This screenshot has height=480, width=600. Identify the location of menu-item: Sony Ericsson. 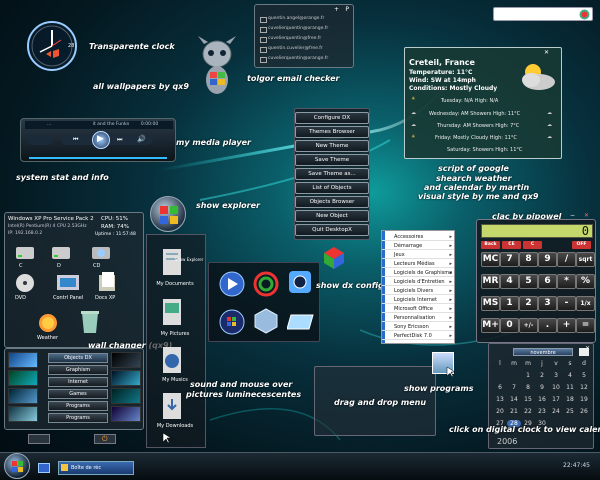
(418, 327).